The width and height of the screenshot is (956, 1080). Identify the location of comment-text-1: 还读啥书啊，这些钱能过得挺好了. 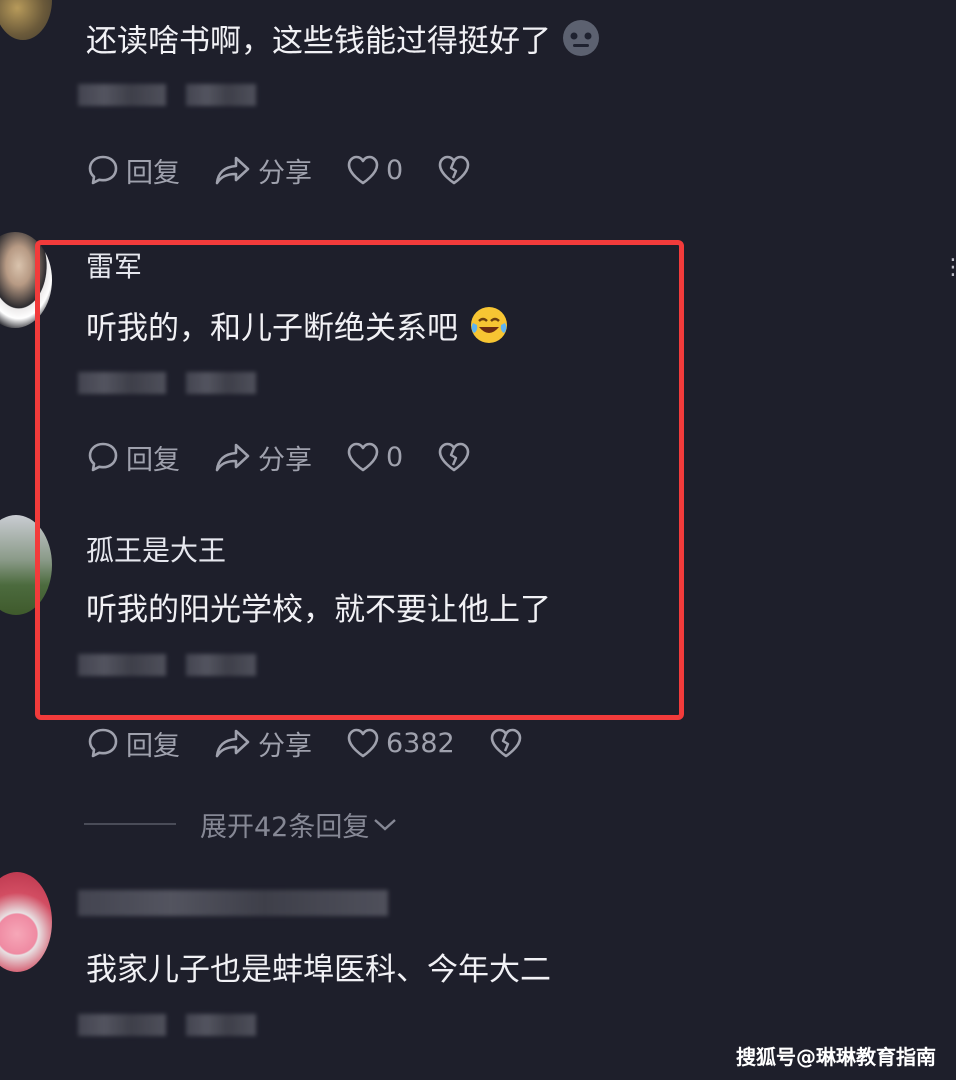
(343, 43).